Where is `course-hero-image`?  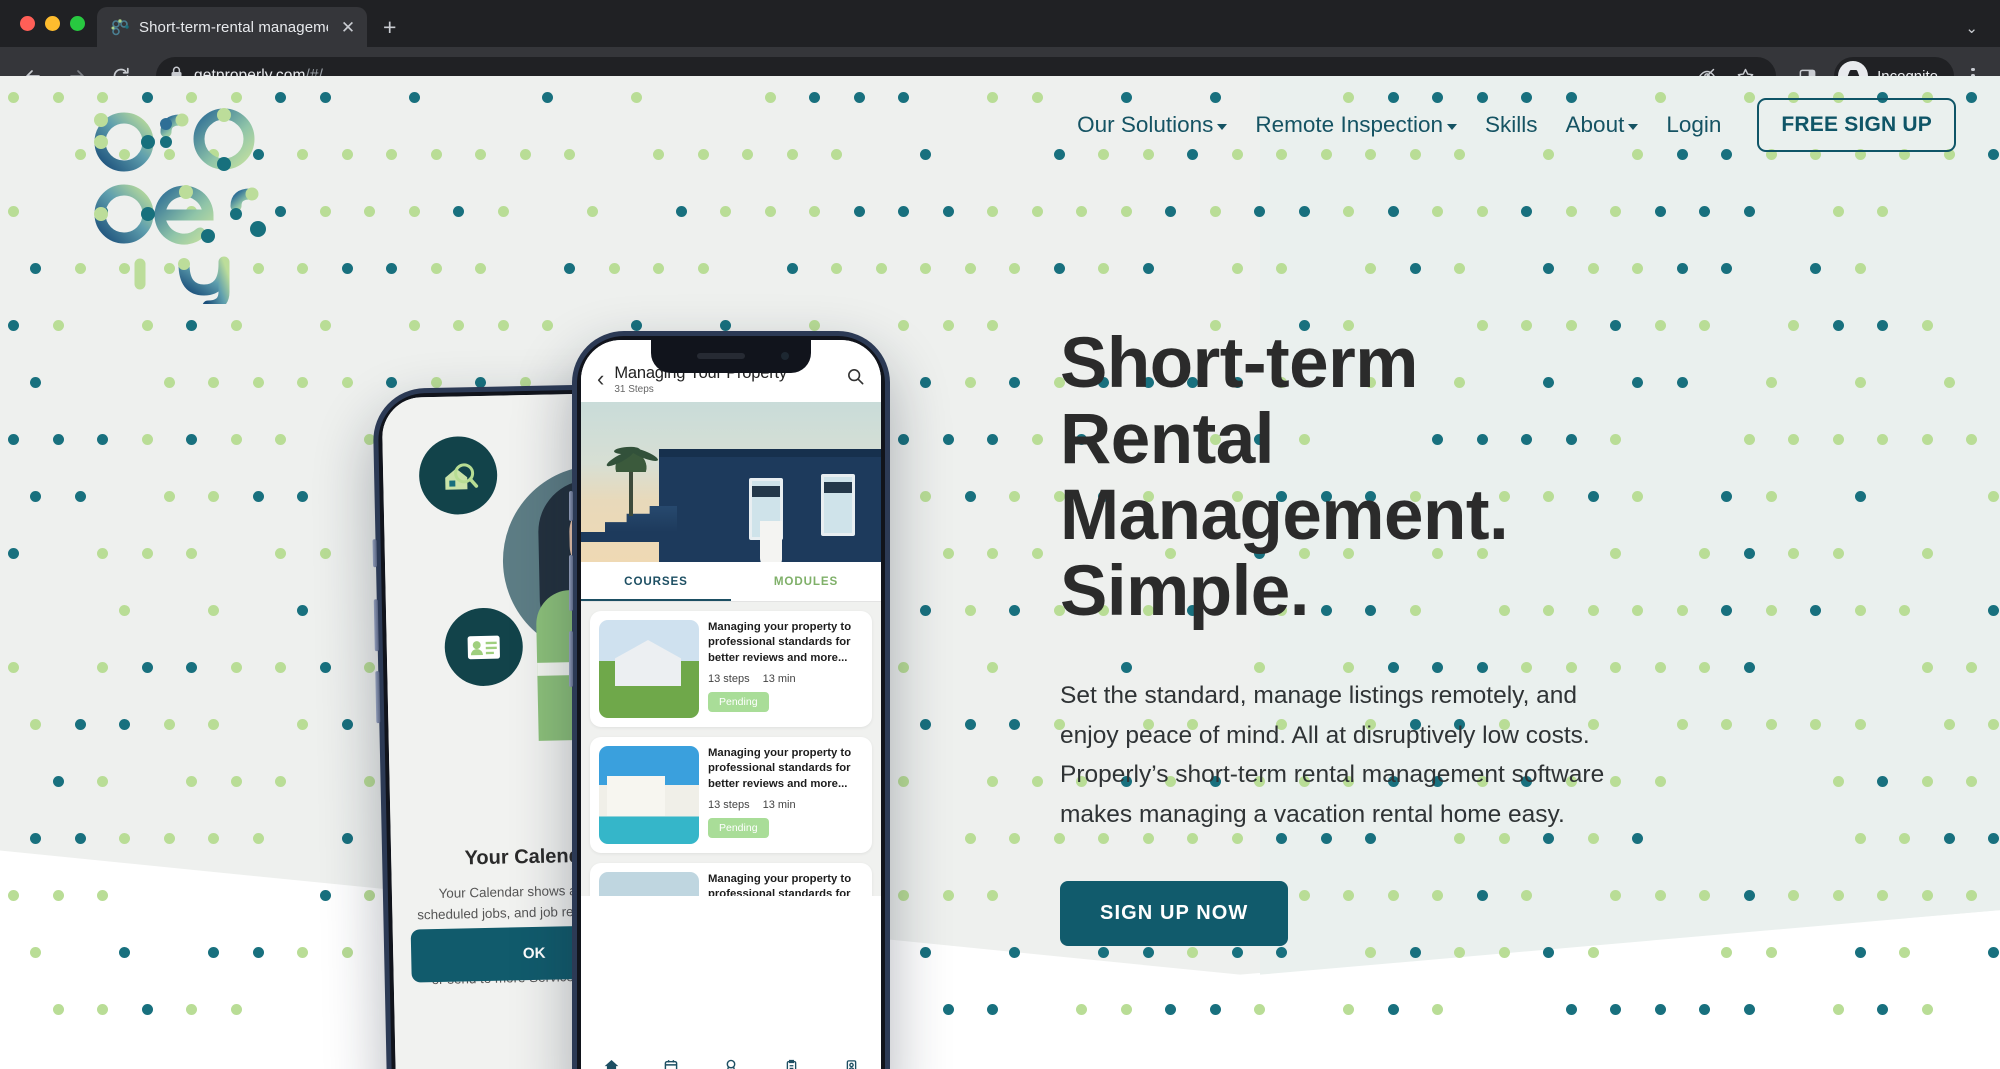
course-hero-image is located at coordinates (731, 482).